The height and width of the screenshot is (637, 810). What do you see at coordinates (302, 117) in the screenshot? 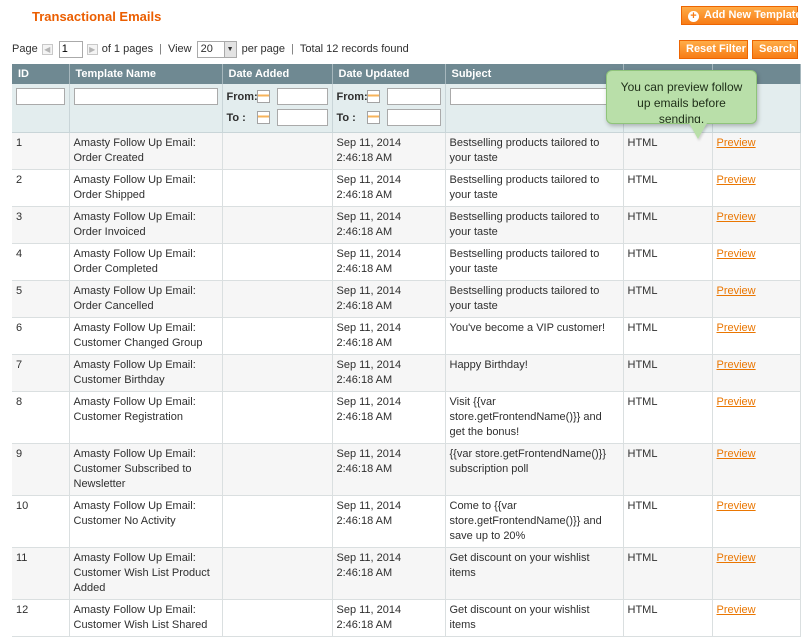
I see `date-added-to-input` at bounding box center [302, 117].